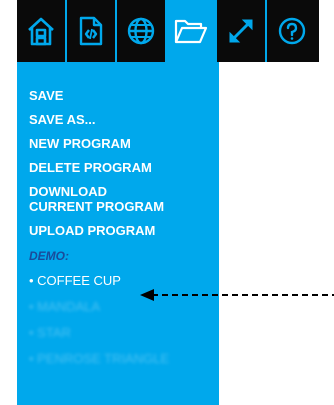 The width and height of the screenshot is (334, 405). I want to click on help-button, so click(292, 31).